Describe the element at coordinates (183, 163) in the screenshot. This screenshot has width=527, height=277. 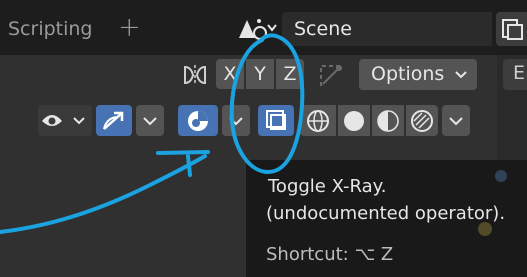
I see `annotation-arrow-head` at that location.